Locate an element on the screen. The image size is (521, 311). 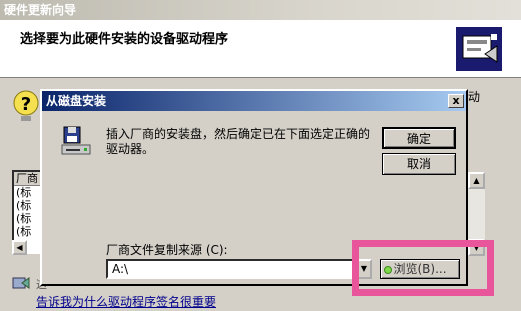
dialog-titlebar: 从磁盘安装 is located at coordinates (254, 101).